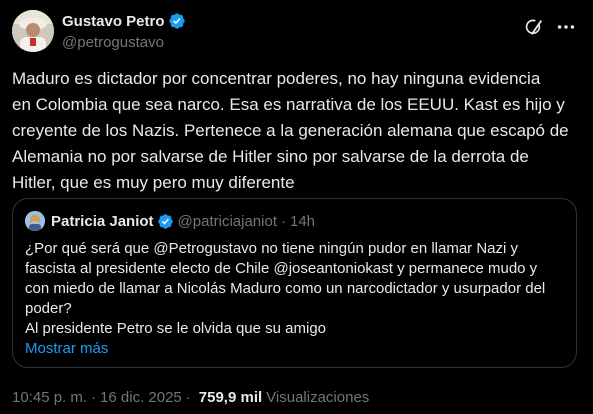  I want to click on quoted-author-display-name: Patricia Janiot, so click(102, 221).